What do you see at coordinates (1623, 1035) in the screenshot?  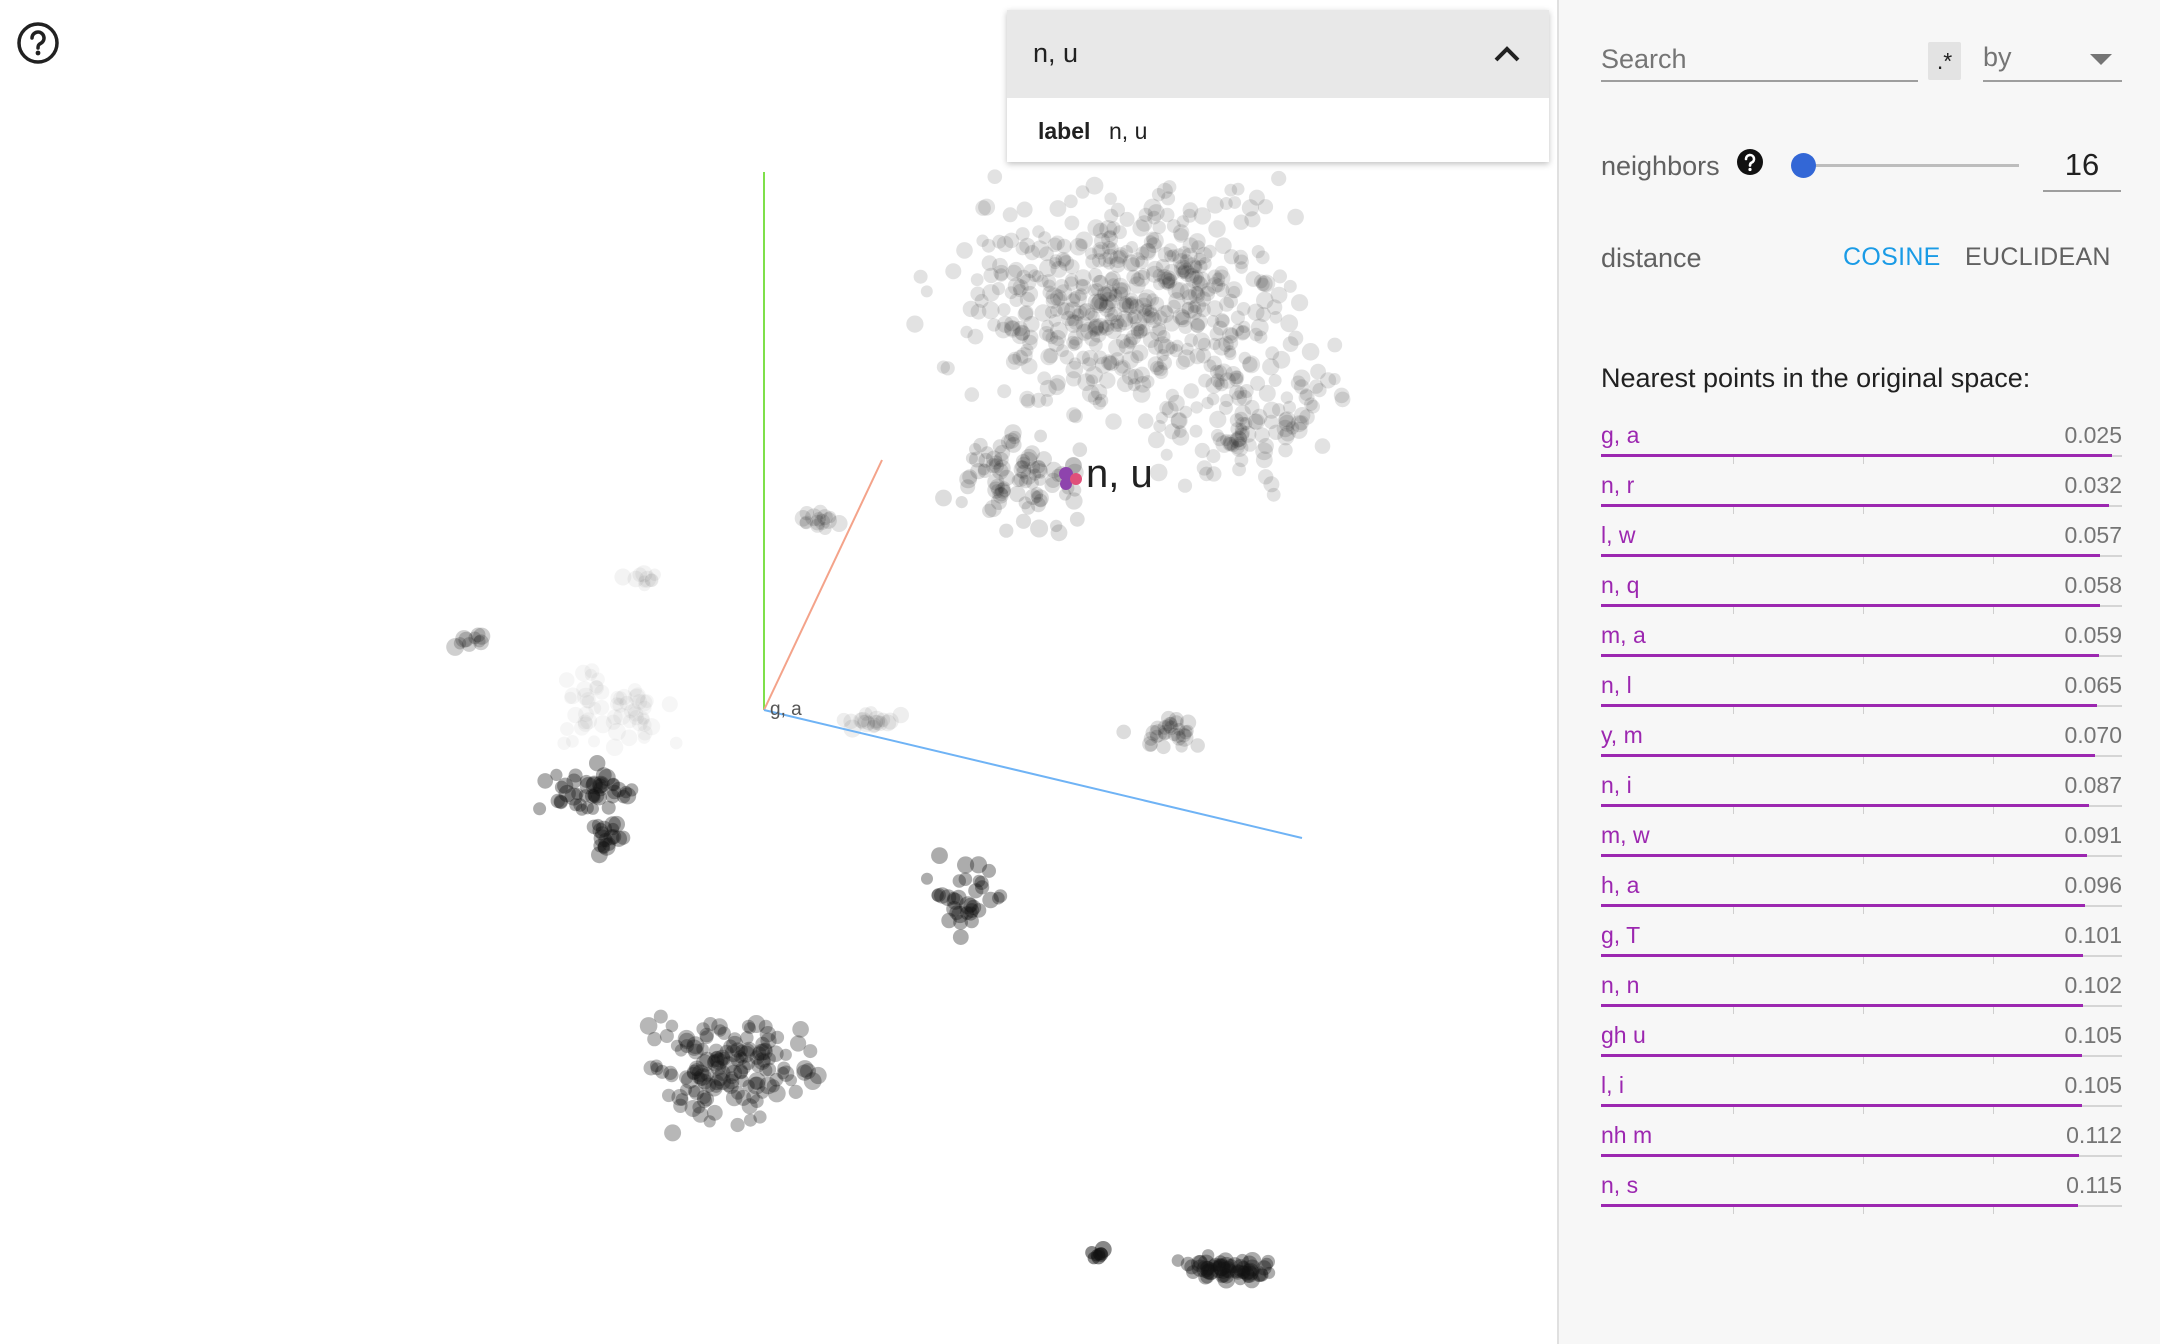 I see `nearest-point-label: gh u` at bounding box center [1623, 1035].